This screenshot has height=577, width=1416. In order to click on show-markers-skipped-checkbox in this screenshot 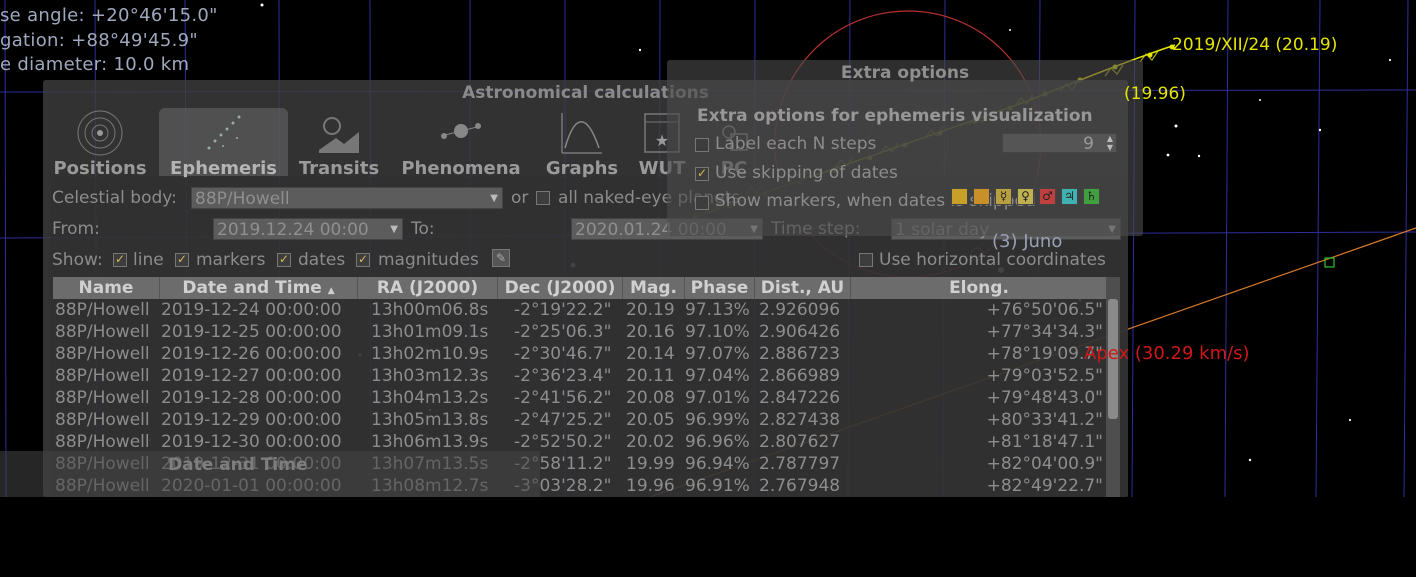, I will do `click(702, 203)`.